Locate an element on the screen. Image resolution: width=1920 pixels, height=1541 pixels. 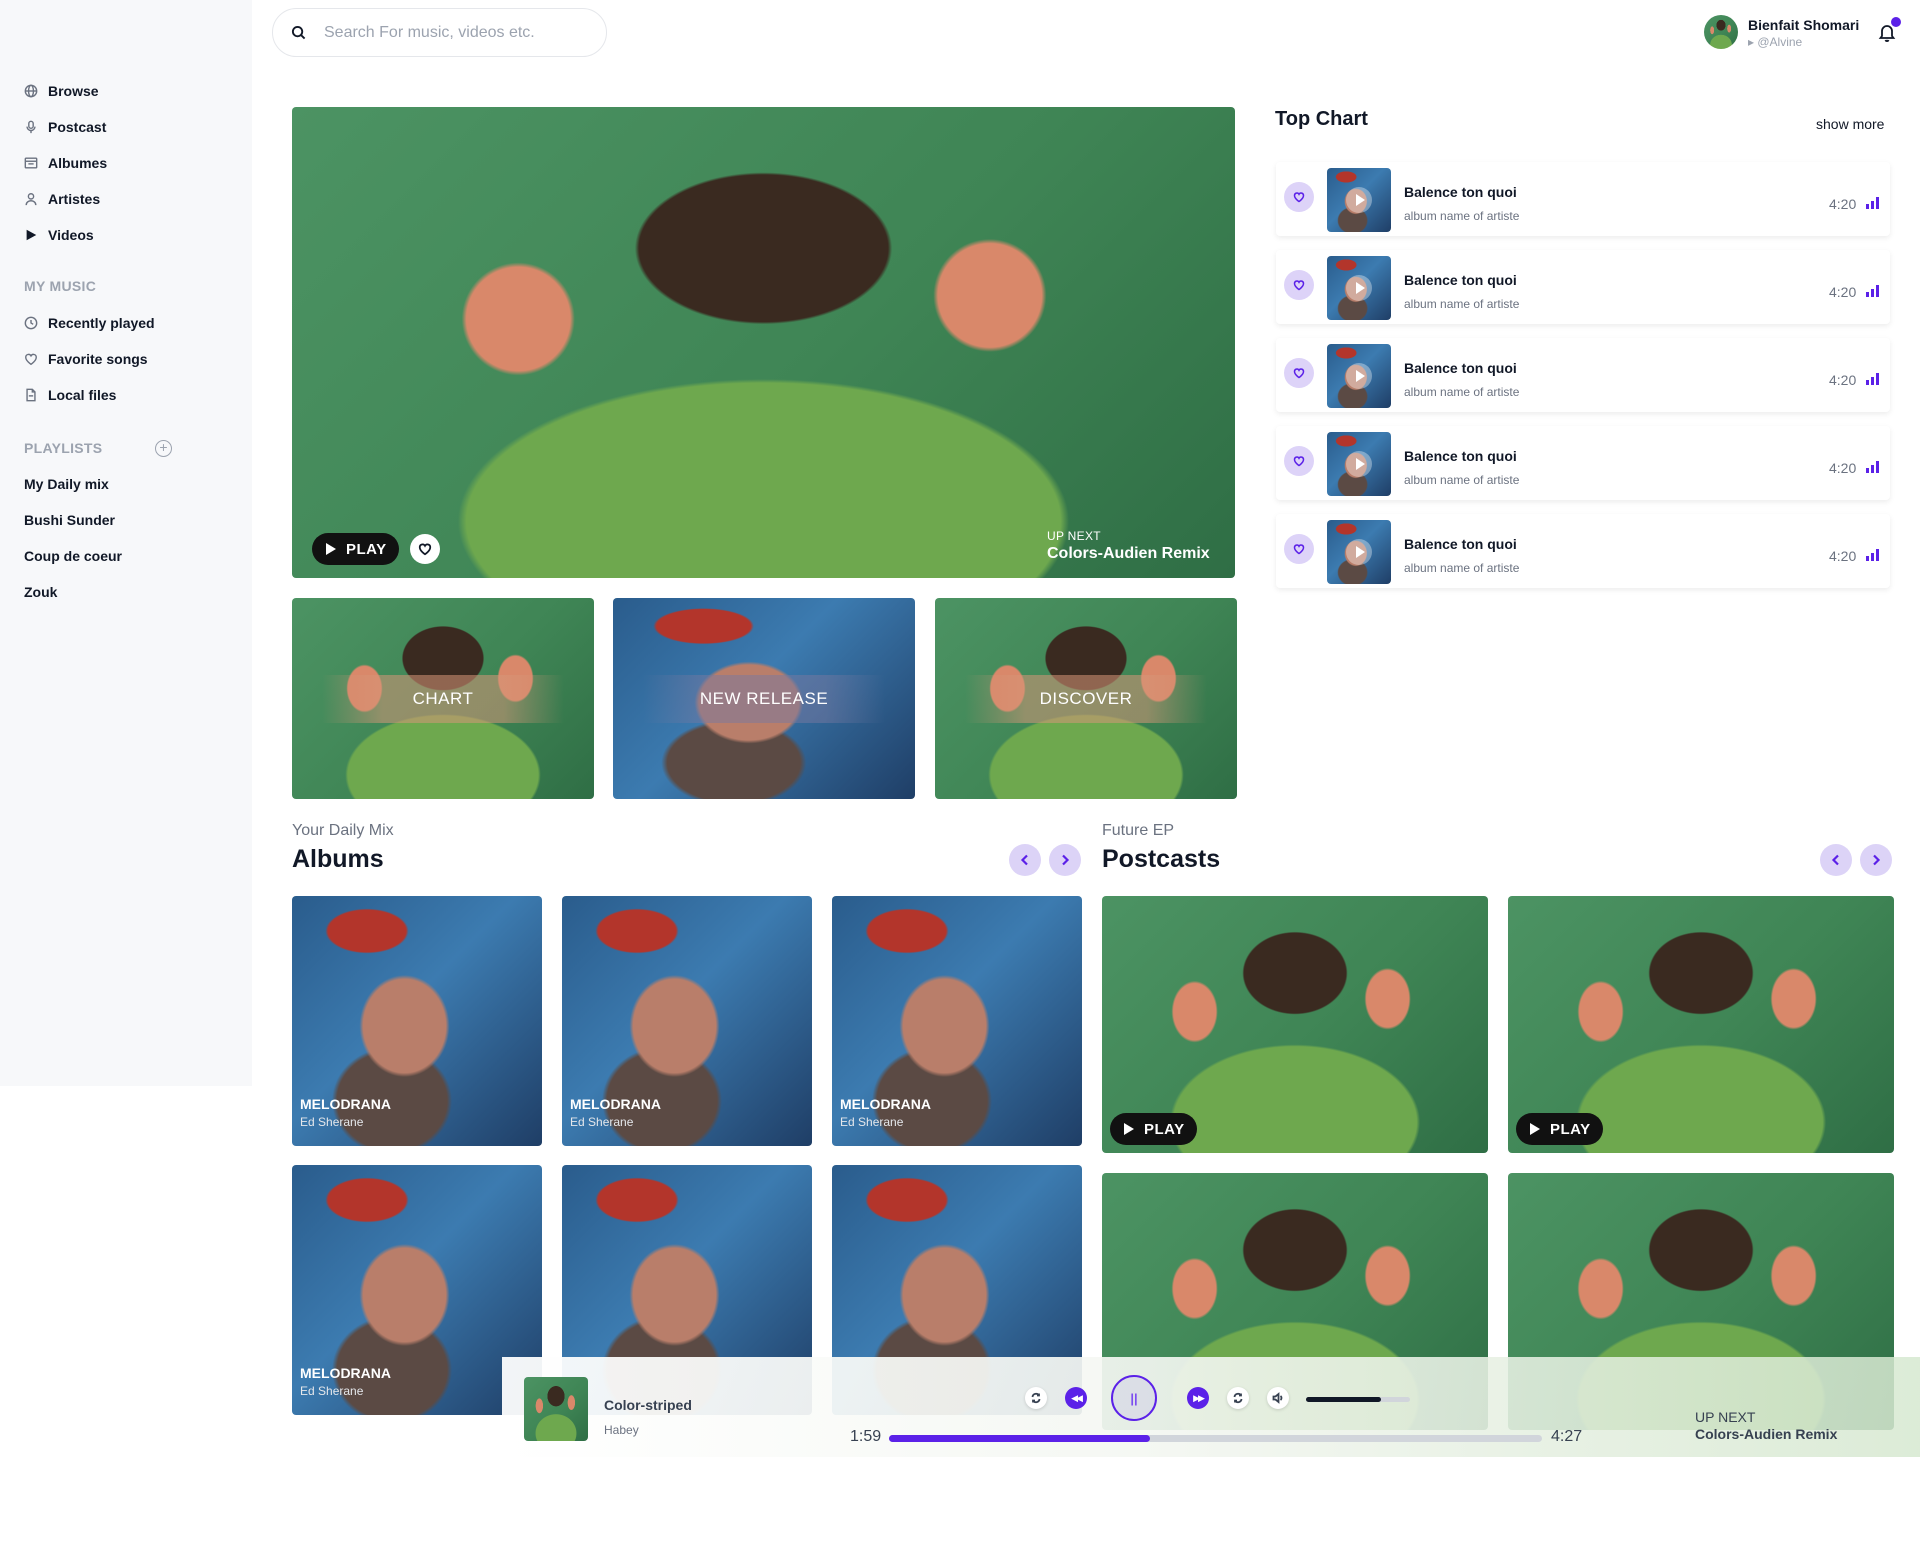
sidebar-item-browse: Browse is located at coordinates (61, 91).